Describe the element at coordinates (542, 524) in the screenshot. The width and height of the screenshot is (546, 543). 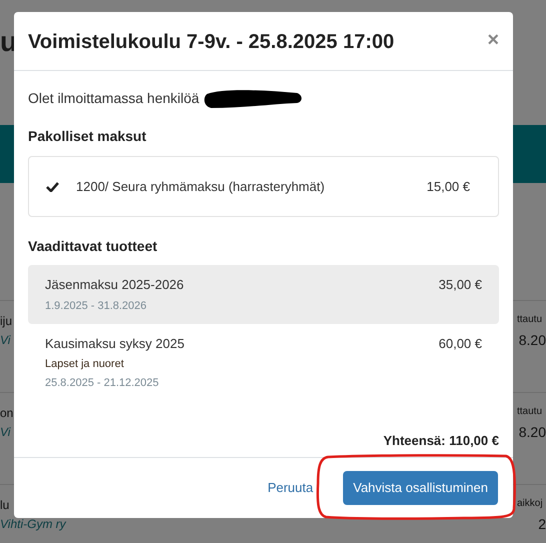
I see `field-value: 2` at that location.